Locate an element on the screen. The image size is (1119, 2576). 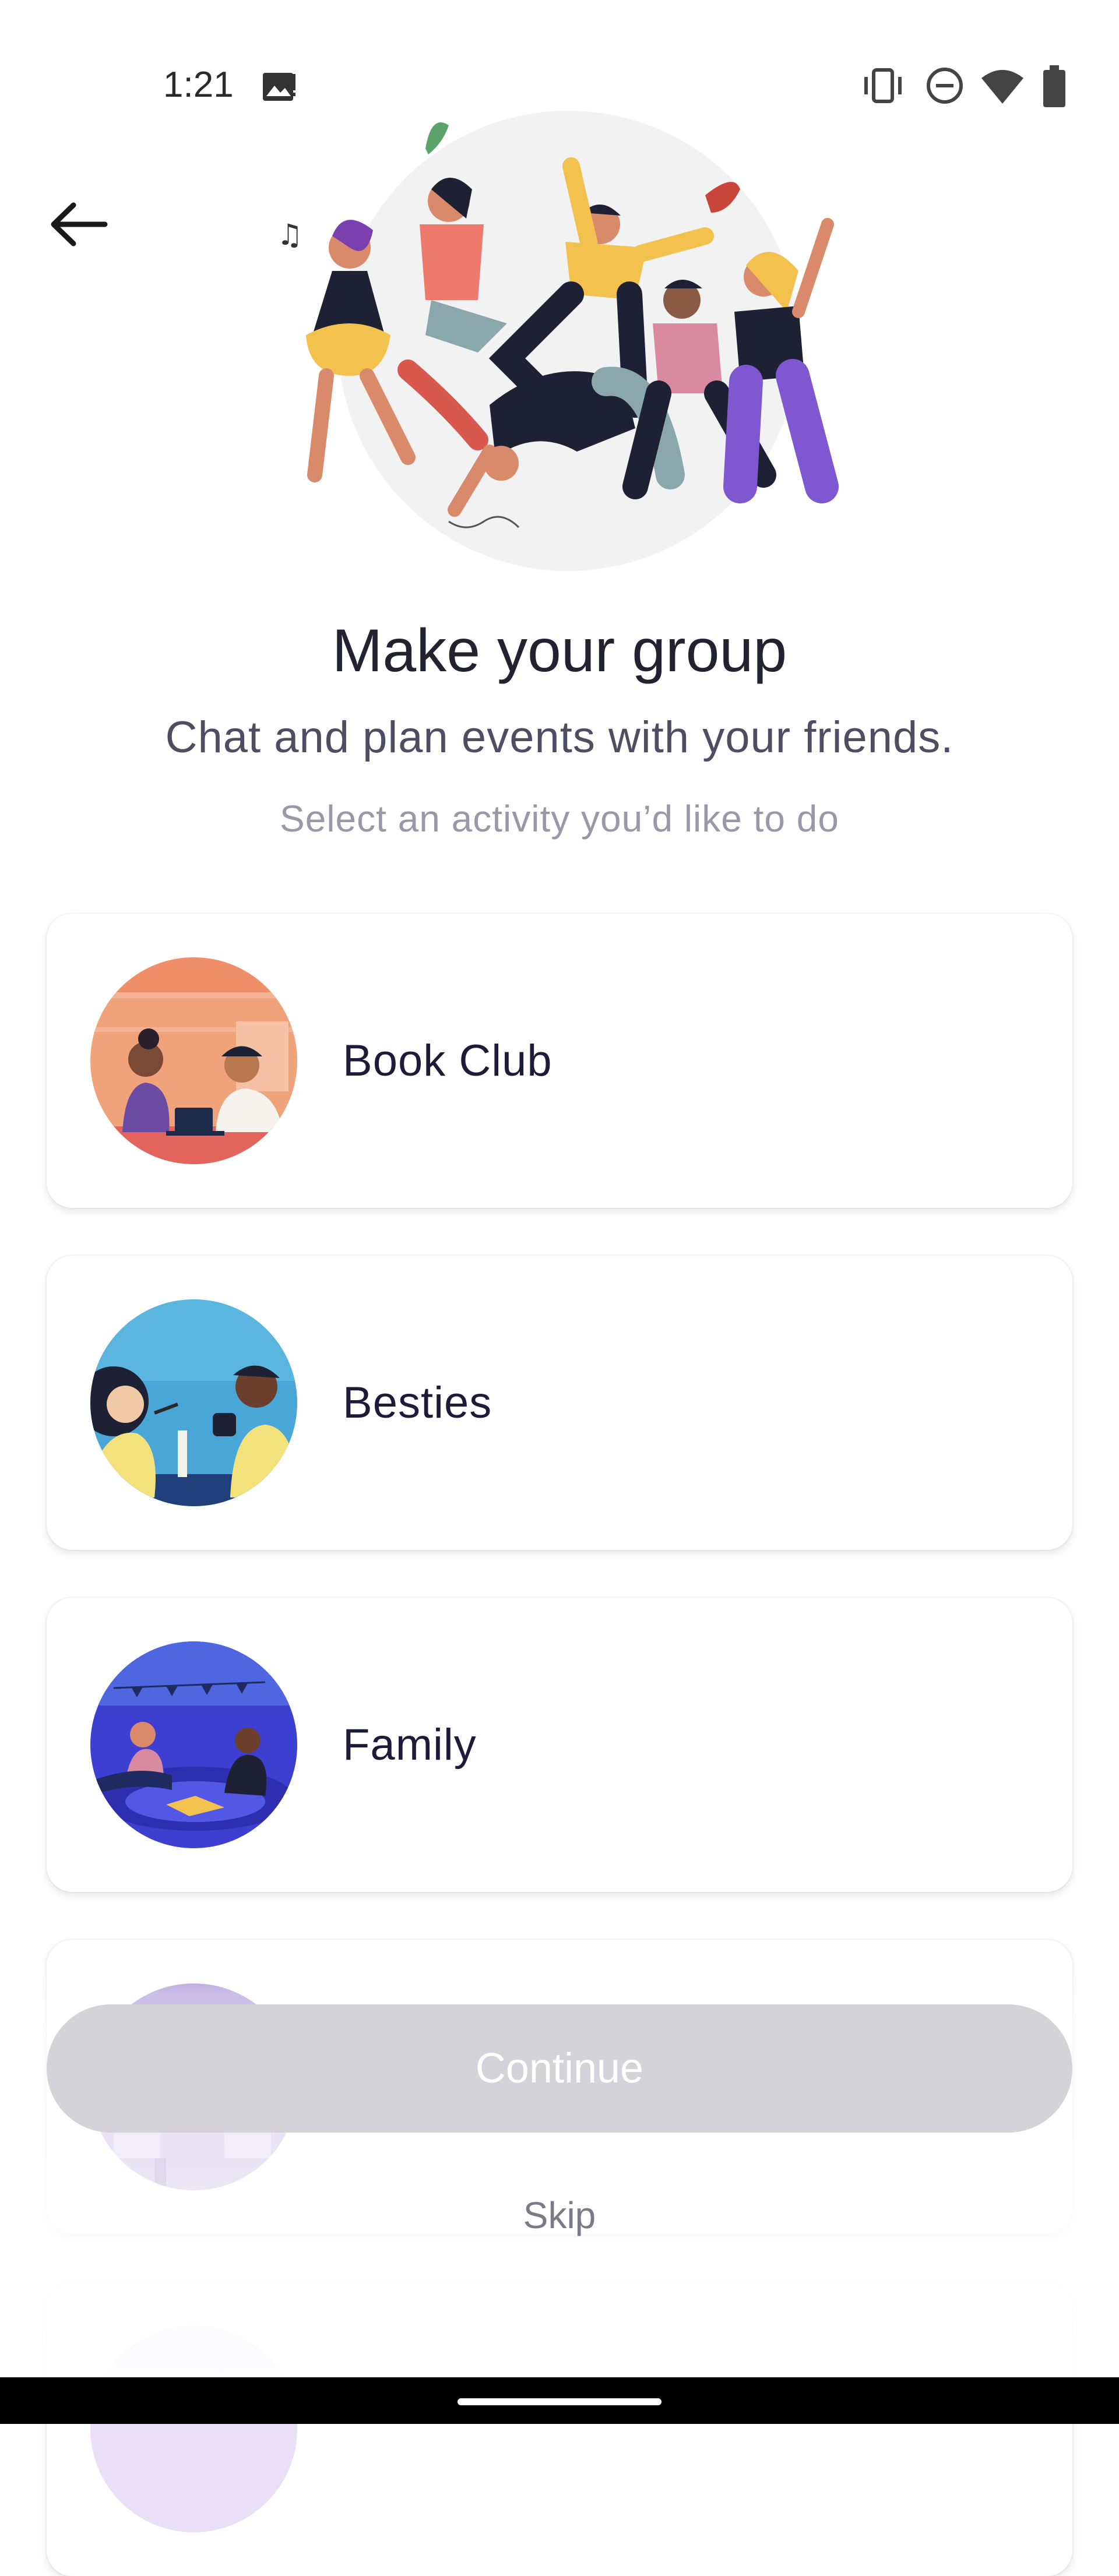
activity-label: Family is located at coordinates (410, 1745).